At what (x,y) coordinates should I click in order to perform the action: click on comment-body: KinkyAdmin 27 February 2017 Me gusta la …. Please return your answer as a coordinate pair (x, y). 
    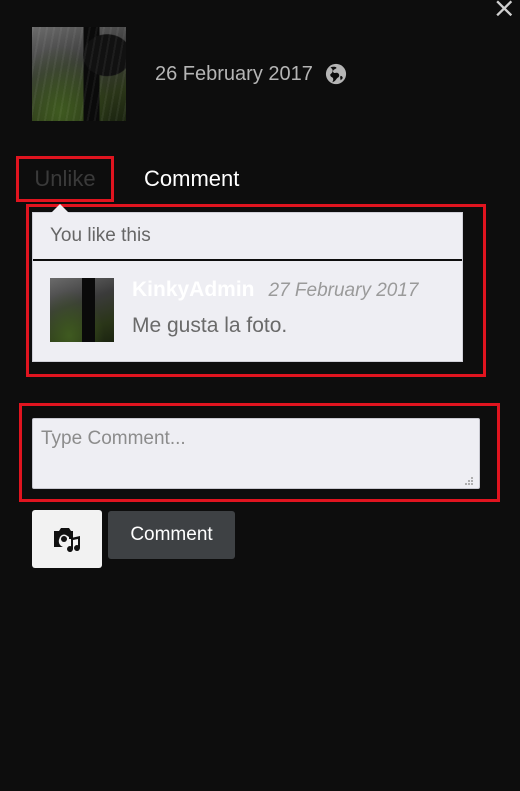
    Looking at the image, I should click on (275, 310).